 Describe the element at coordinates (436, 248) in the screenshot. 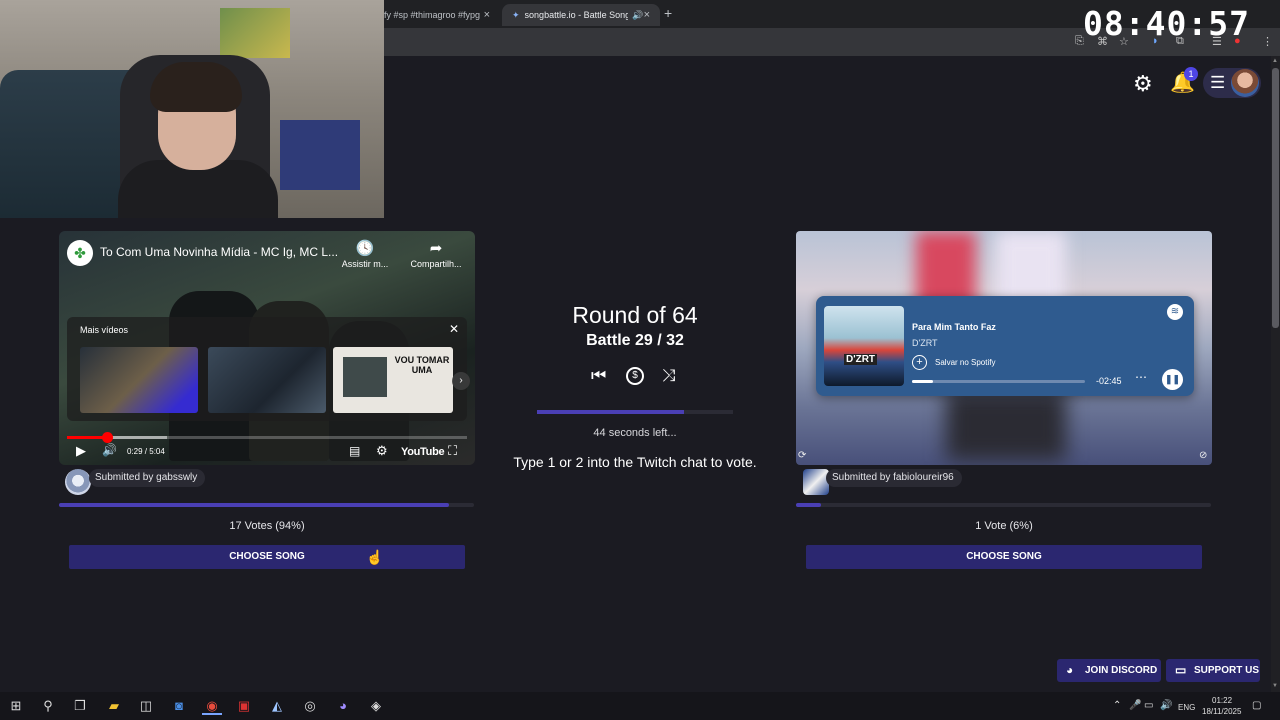

I see `share-arrow-icon: ➦` at that location.